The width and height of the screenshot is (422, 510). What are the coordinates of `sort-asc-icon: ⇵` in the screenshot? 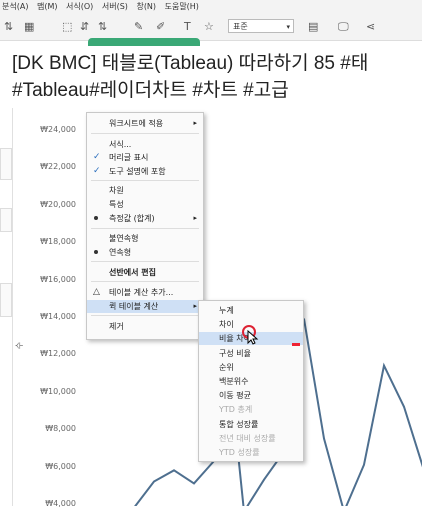 It's located at (84, 27).